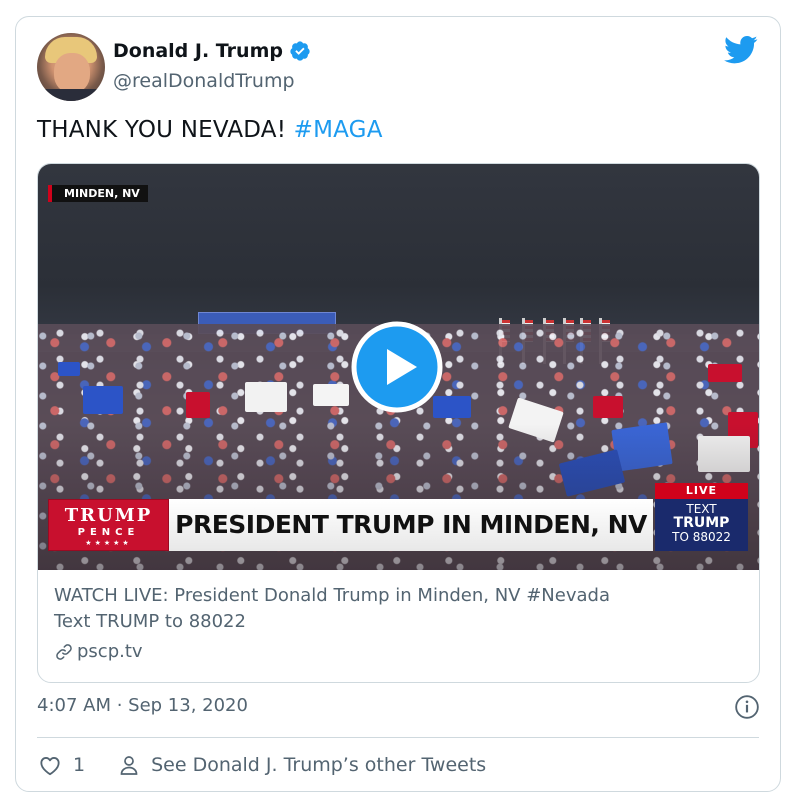  Describe the element at coordinates (110, 651) in the screenshot. I see `card-domain-text: pscp.tv` at that location.